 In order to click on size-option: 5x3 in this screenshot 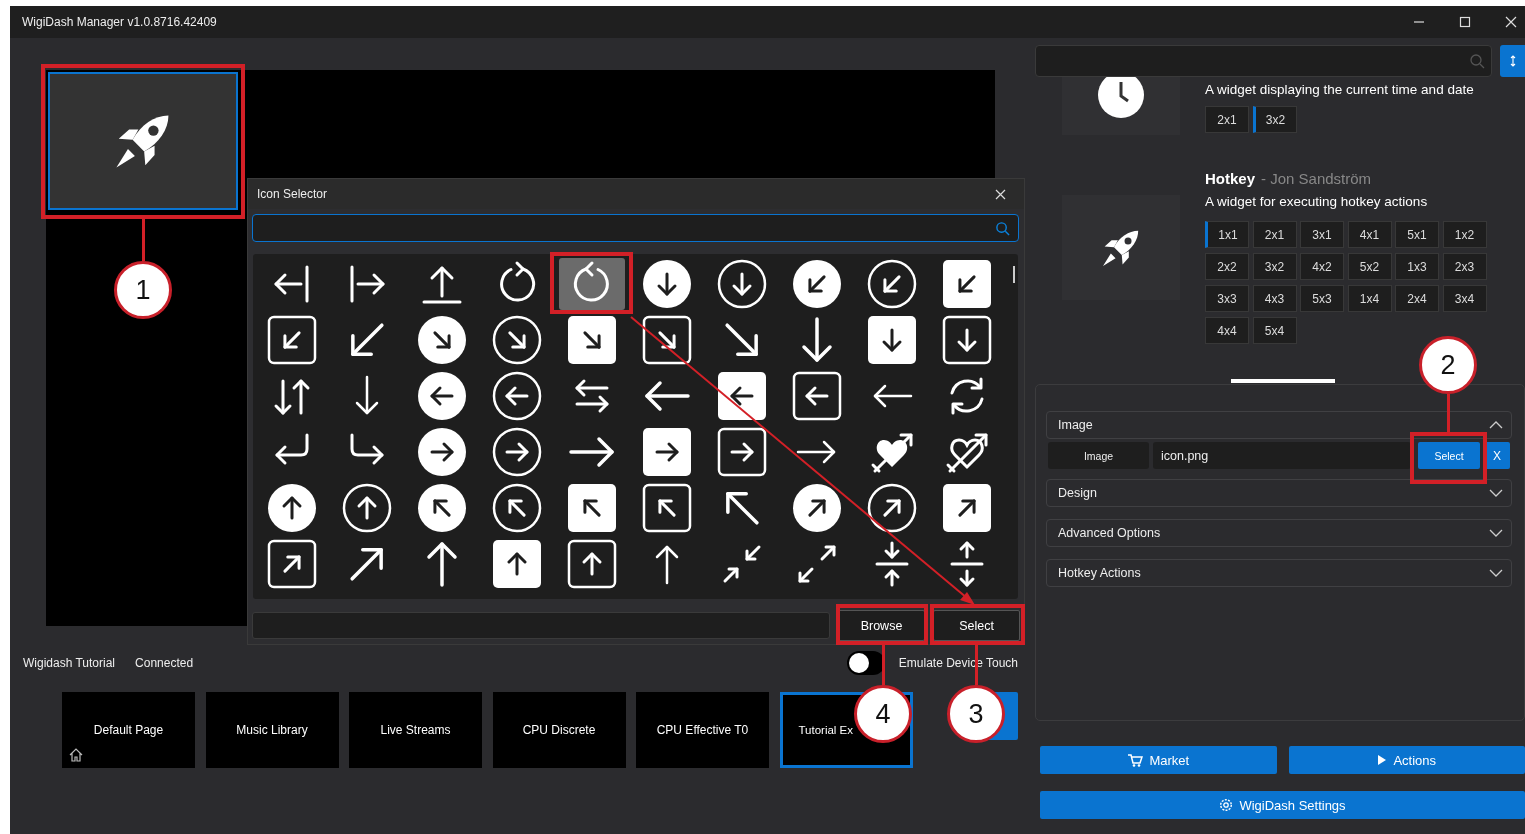, I will do `click(1322, 298)`.